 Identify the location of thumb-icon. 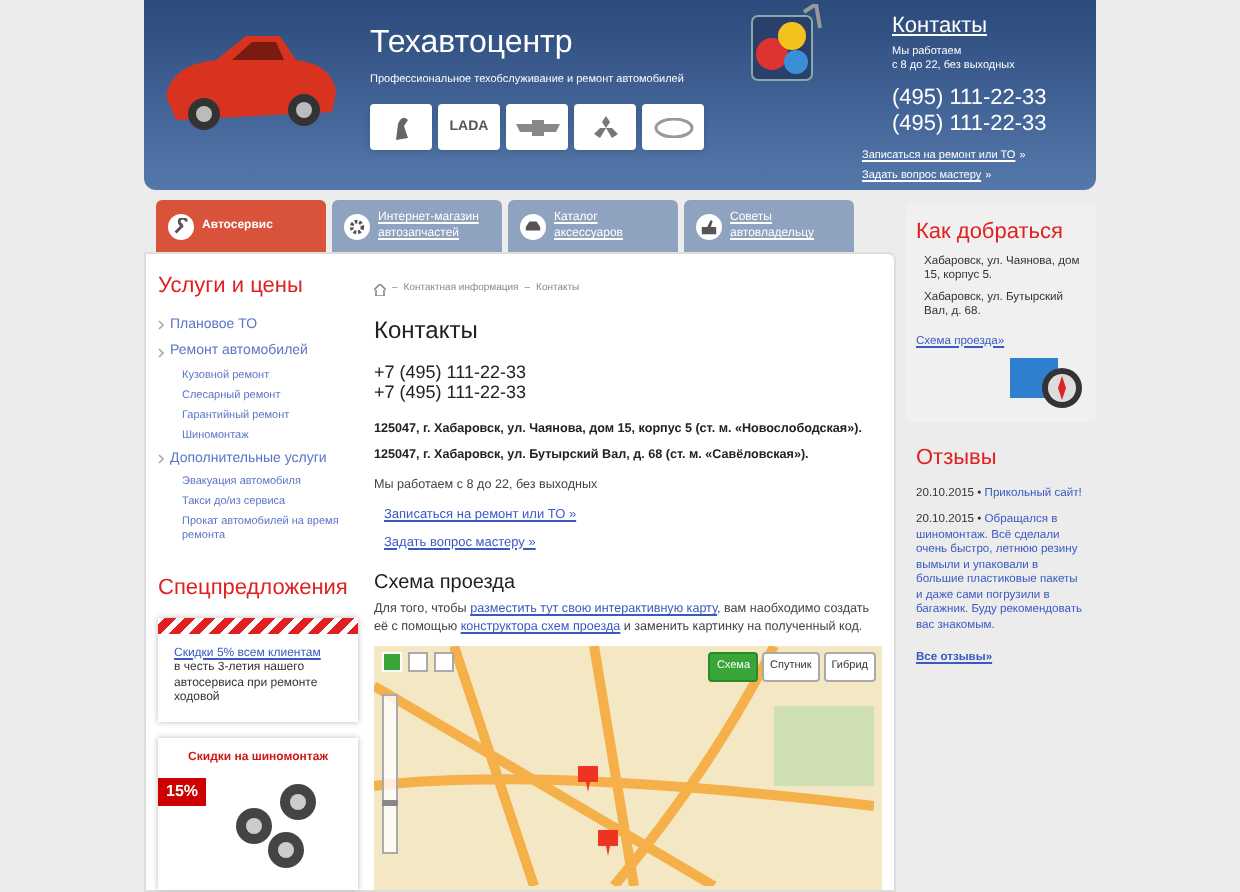
(709, 226).